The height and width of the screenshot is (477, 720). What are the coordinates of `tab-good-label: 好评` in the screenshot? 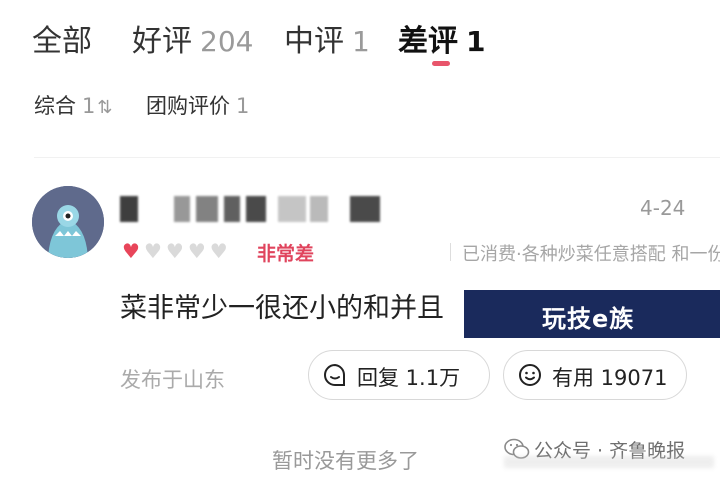 It's located at (162, 41).